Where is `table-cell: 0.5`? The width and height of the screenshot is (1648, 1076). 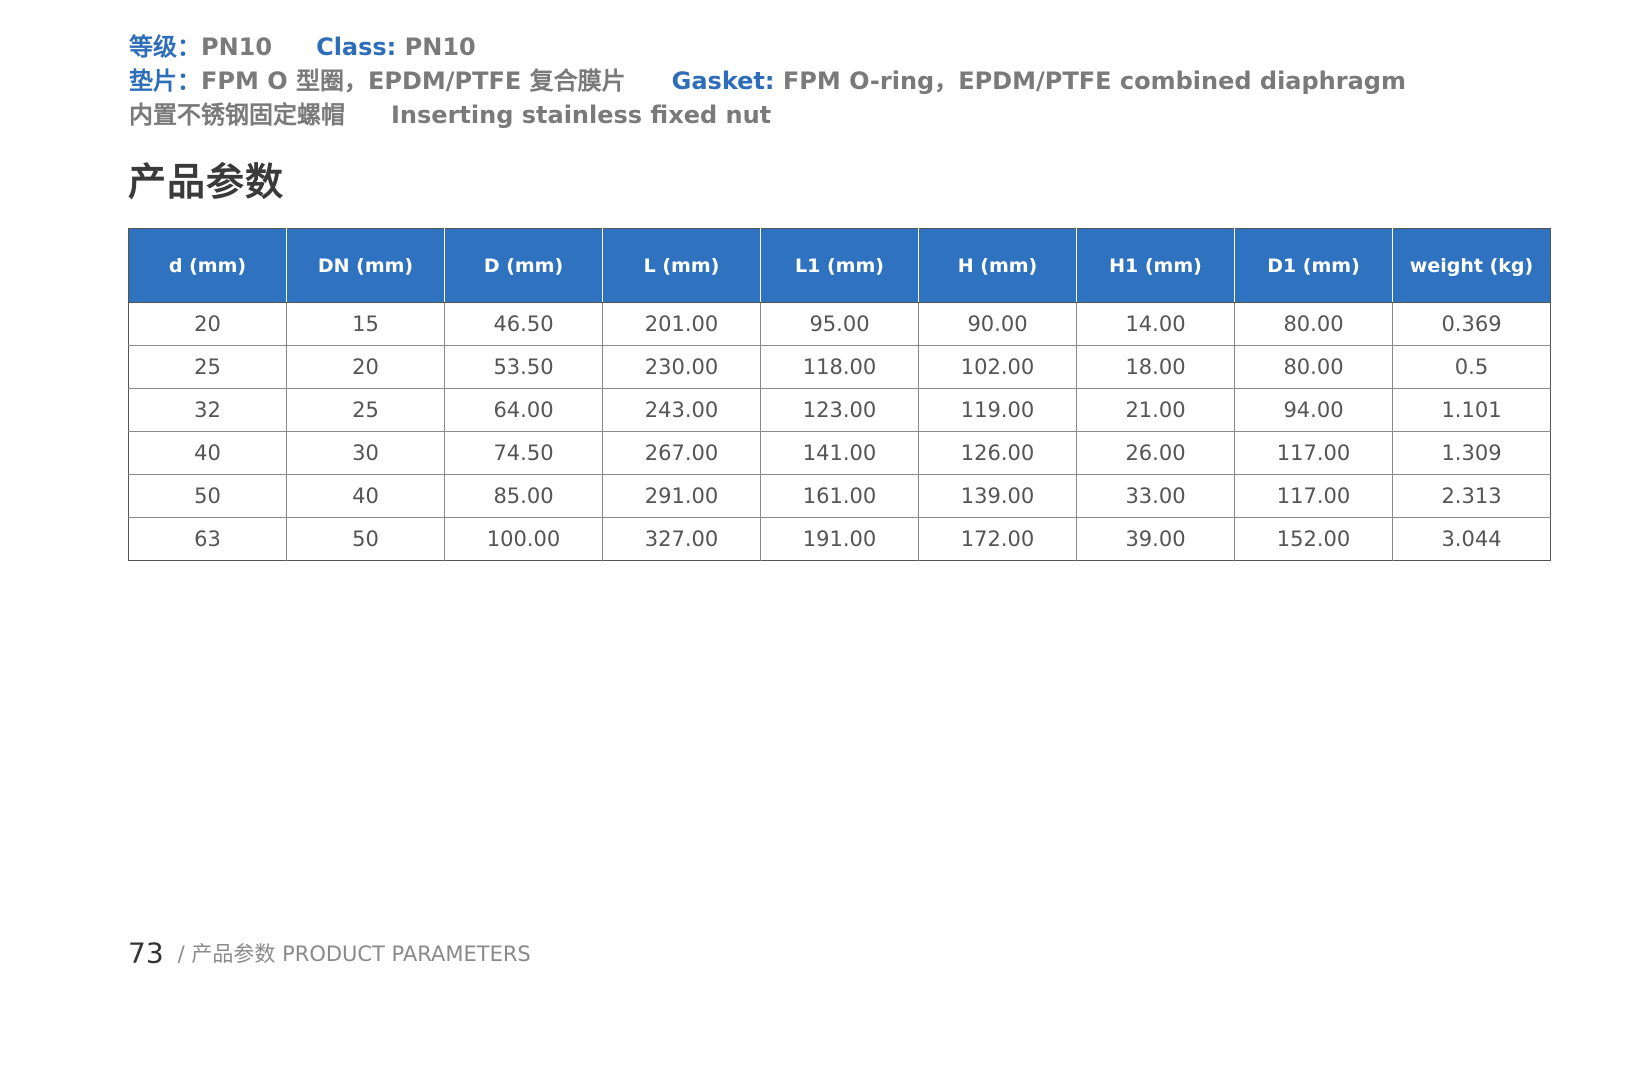
table-cell: 0.5 is located at coordinates (1471, 367).